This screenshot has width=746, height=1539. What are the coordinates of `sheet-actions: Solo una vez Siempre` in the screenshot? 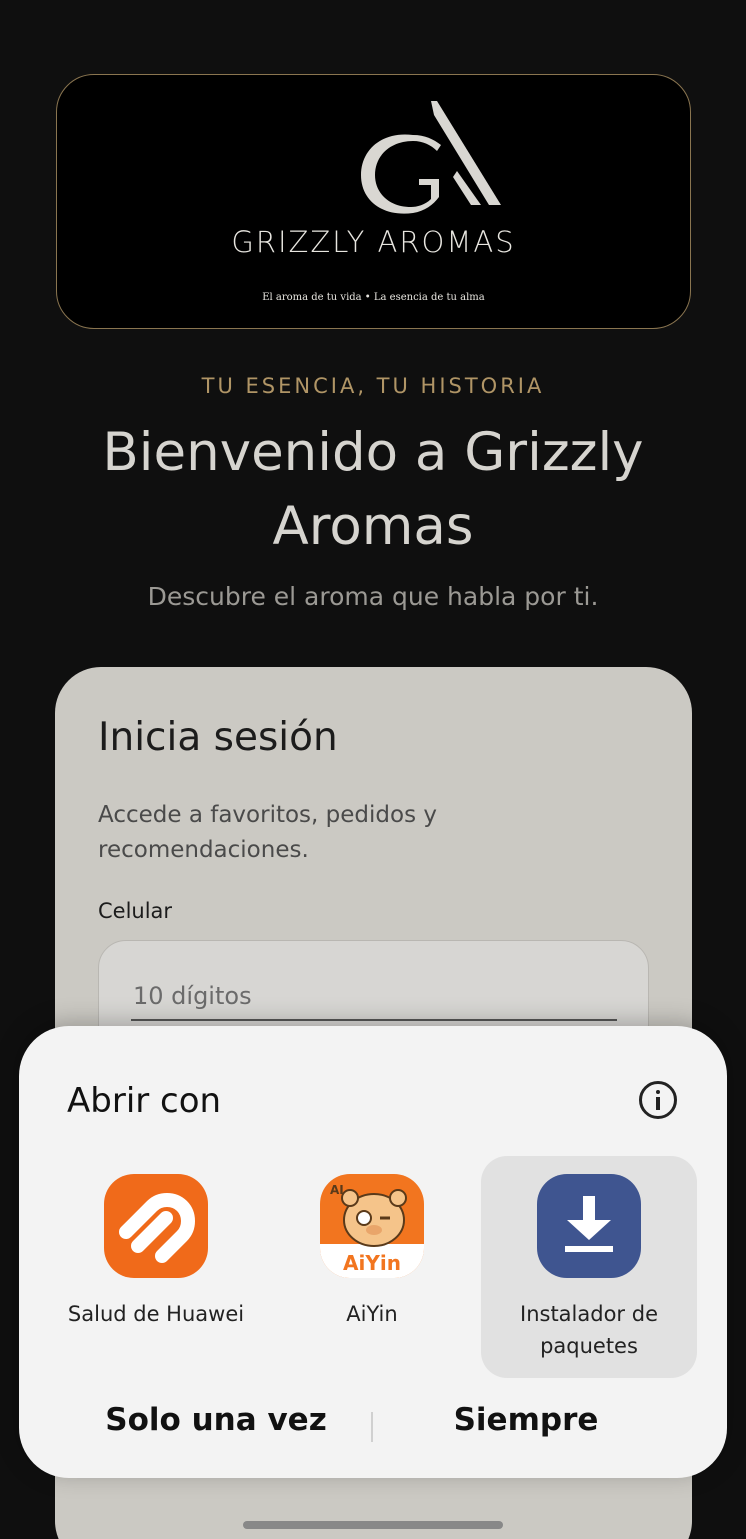 It's located at (373, 1427).